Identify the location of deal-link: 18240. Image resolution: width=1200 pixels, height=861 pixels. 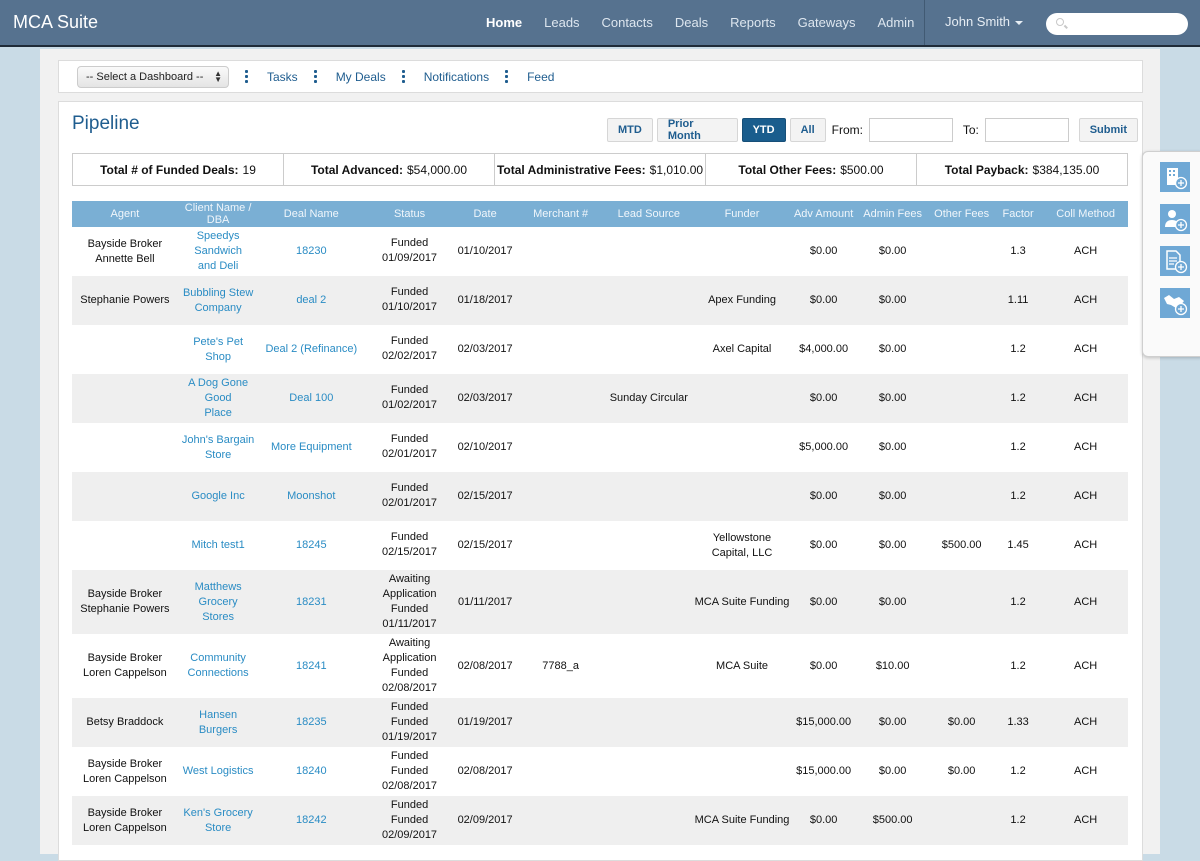
(311, 771).